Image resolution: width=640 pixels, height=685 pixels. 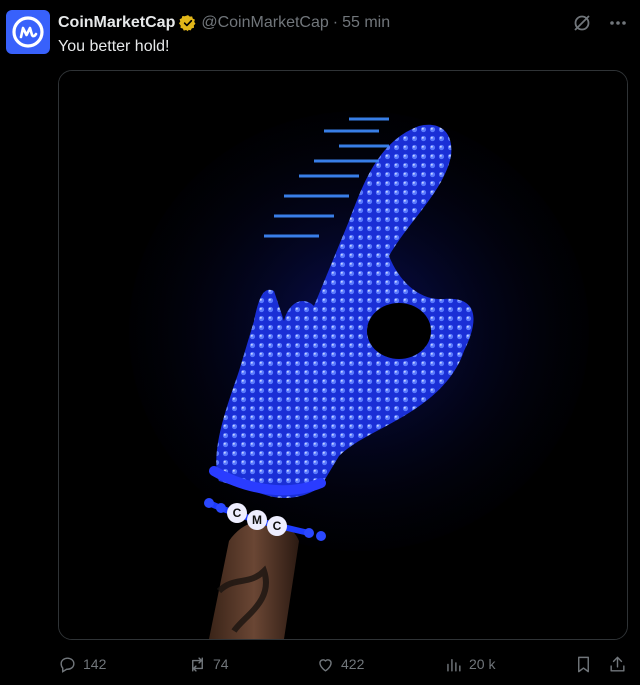 I want to click on bookmark-button, so click(x=583, y=664).